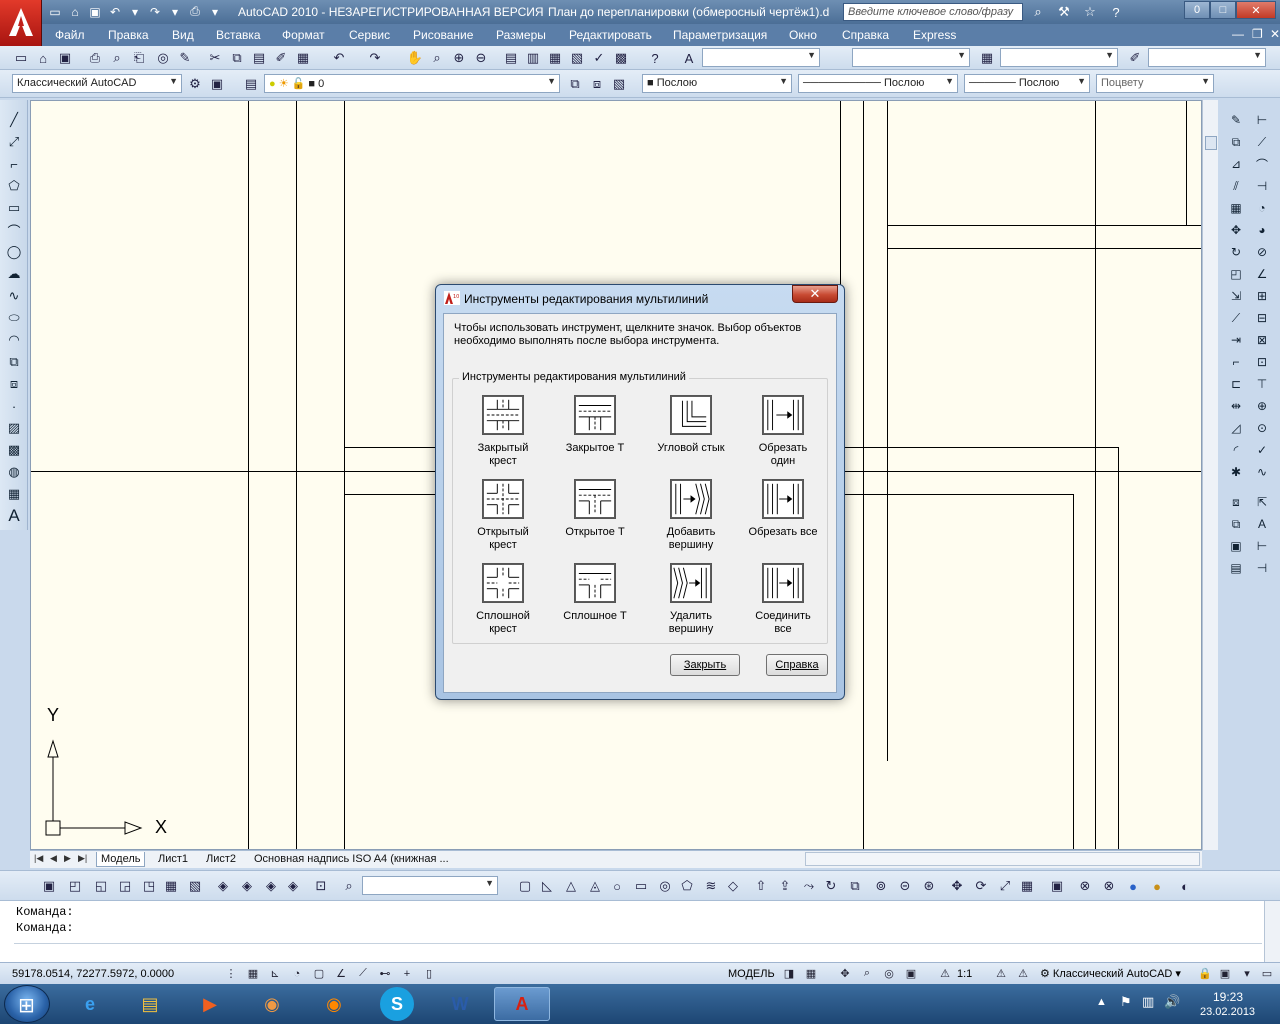 The image size is (1280, 1024). I want to click on layer-previous-icon: ⧈, so click(597, 84).